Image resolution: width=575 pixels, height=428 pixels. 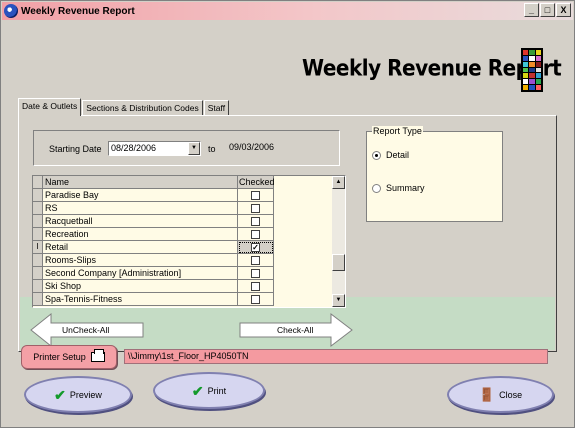 What do you see at coordinates (511, 394) in the screenshot?
I see `close-label: Close` at bounding box center [511, 394].